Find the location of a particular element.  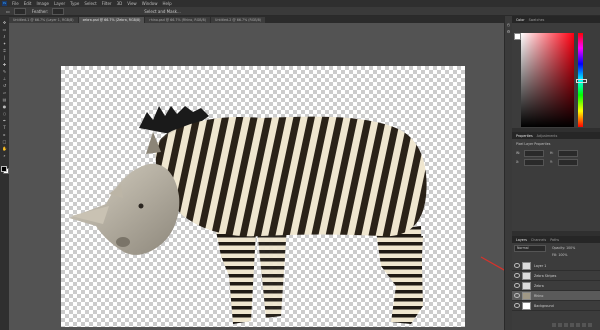

history-brush-icon: ↺ is located at coordinates (4, 85).